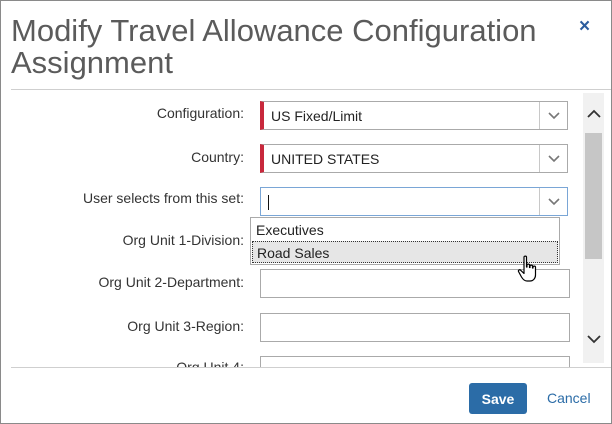 The image size is (612, 424). I want to click on dropdown-option-executives: Executives, so click(405, 230).